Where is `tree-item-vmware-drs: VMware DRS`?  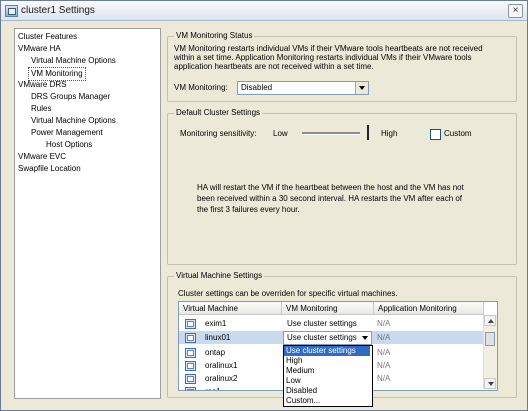
tree-item-vmware-drs: VMware DRS is located at coordinates (42, 85).